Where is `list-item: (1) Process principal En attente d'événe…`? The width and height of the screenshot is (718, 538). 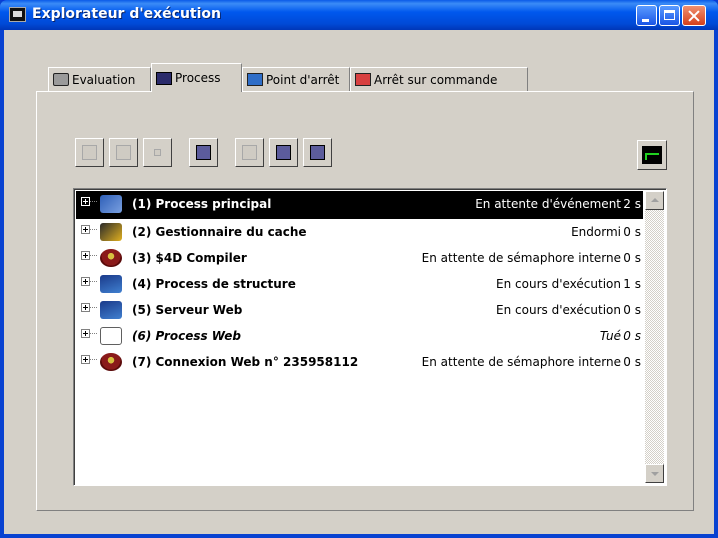 list-item: (1) Process principal En attente d'événe… is located at coordinates (359, 205).